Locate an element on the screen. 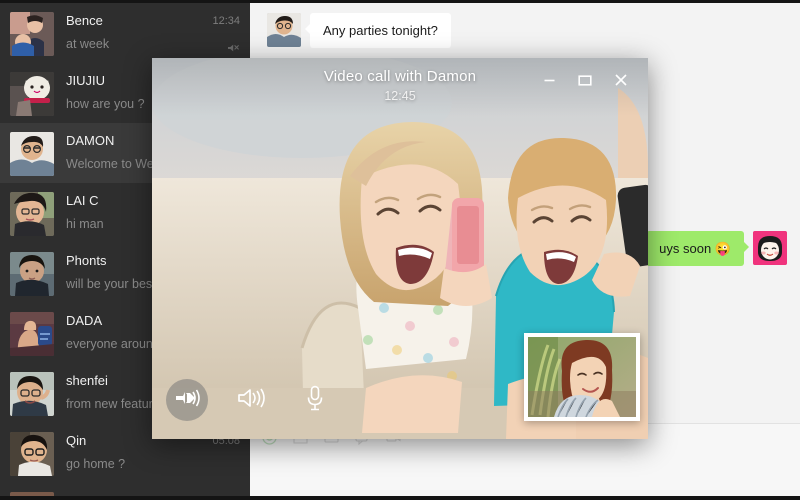 This screenshot has width=800, height=500. chat-preview: go home ? is located at coordinates (96, 464).